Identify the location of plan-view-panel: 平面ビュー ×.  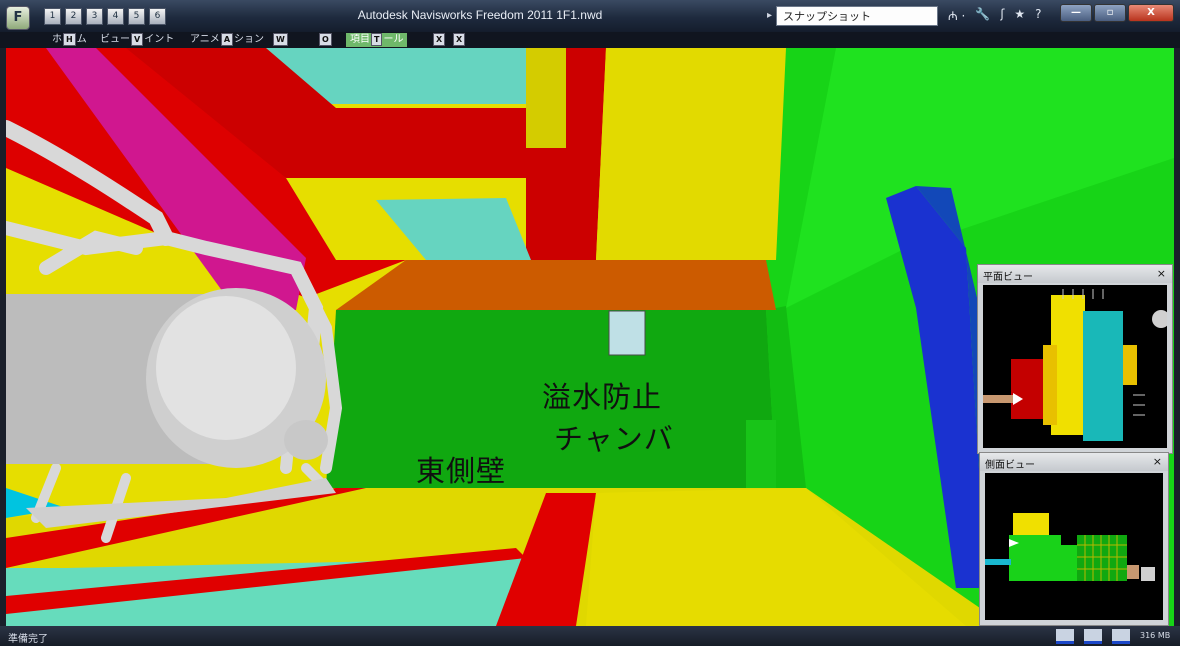
(1075, 359).